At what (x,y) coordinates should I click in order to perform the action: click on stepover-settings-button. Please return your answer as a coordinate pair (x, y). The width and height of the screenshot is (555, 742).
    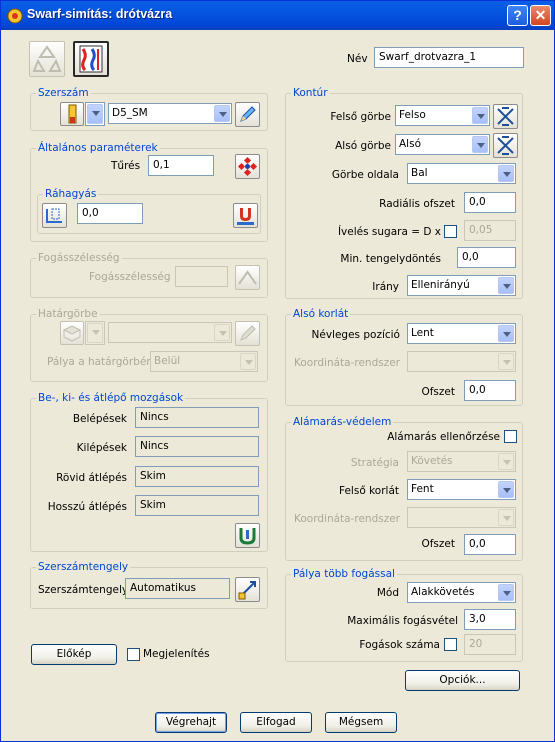
    Looking at the image, I should click on (247, 277).